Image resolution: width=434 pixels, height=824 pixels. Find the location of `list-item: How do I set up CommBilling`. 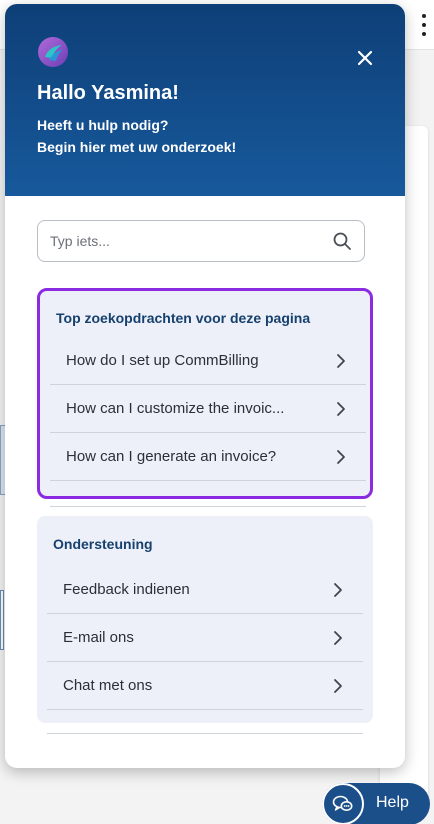

list-item: How do I set up CommBilling is located at coordinates (208, 361).